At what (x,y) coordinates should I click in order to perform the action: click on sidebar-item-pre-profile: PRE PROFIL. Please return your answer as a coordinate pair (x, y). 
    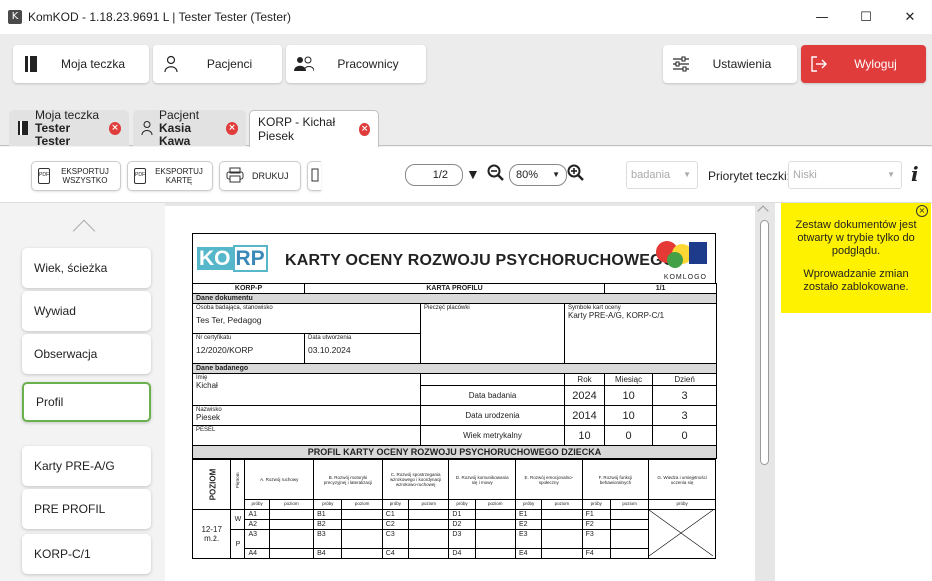
    Looking at the image, I should click on (86, 509).